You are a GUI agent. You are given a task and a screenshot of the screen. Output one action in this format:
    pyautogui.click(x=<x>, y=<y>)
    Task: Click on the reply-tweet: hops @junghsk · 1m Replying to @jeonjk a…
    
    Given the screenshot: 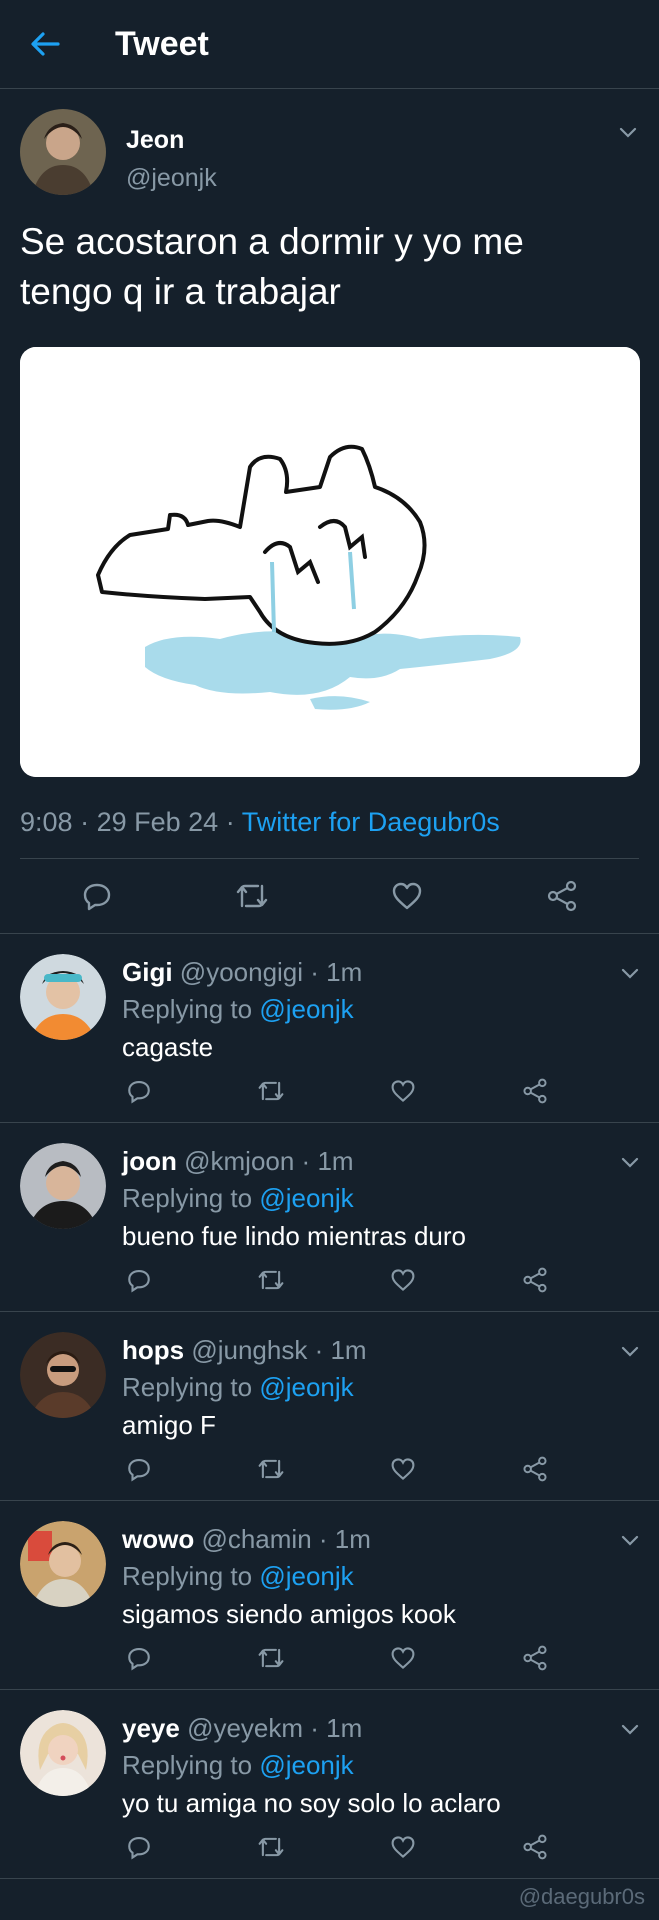 What is the action you would take?
    pyautogui.click(x=329, y=1406)
    